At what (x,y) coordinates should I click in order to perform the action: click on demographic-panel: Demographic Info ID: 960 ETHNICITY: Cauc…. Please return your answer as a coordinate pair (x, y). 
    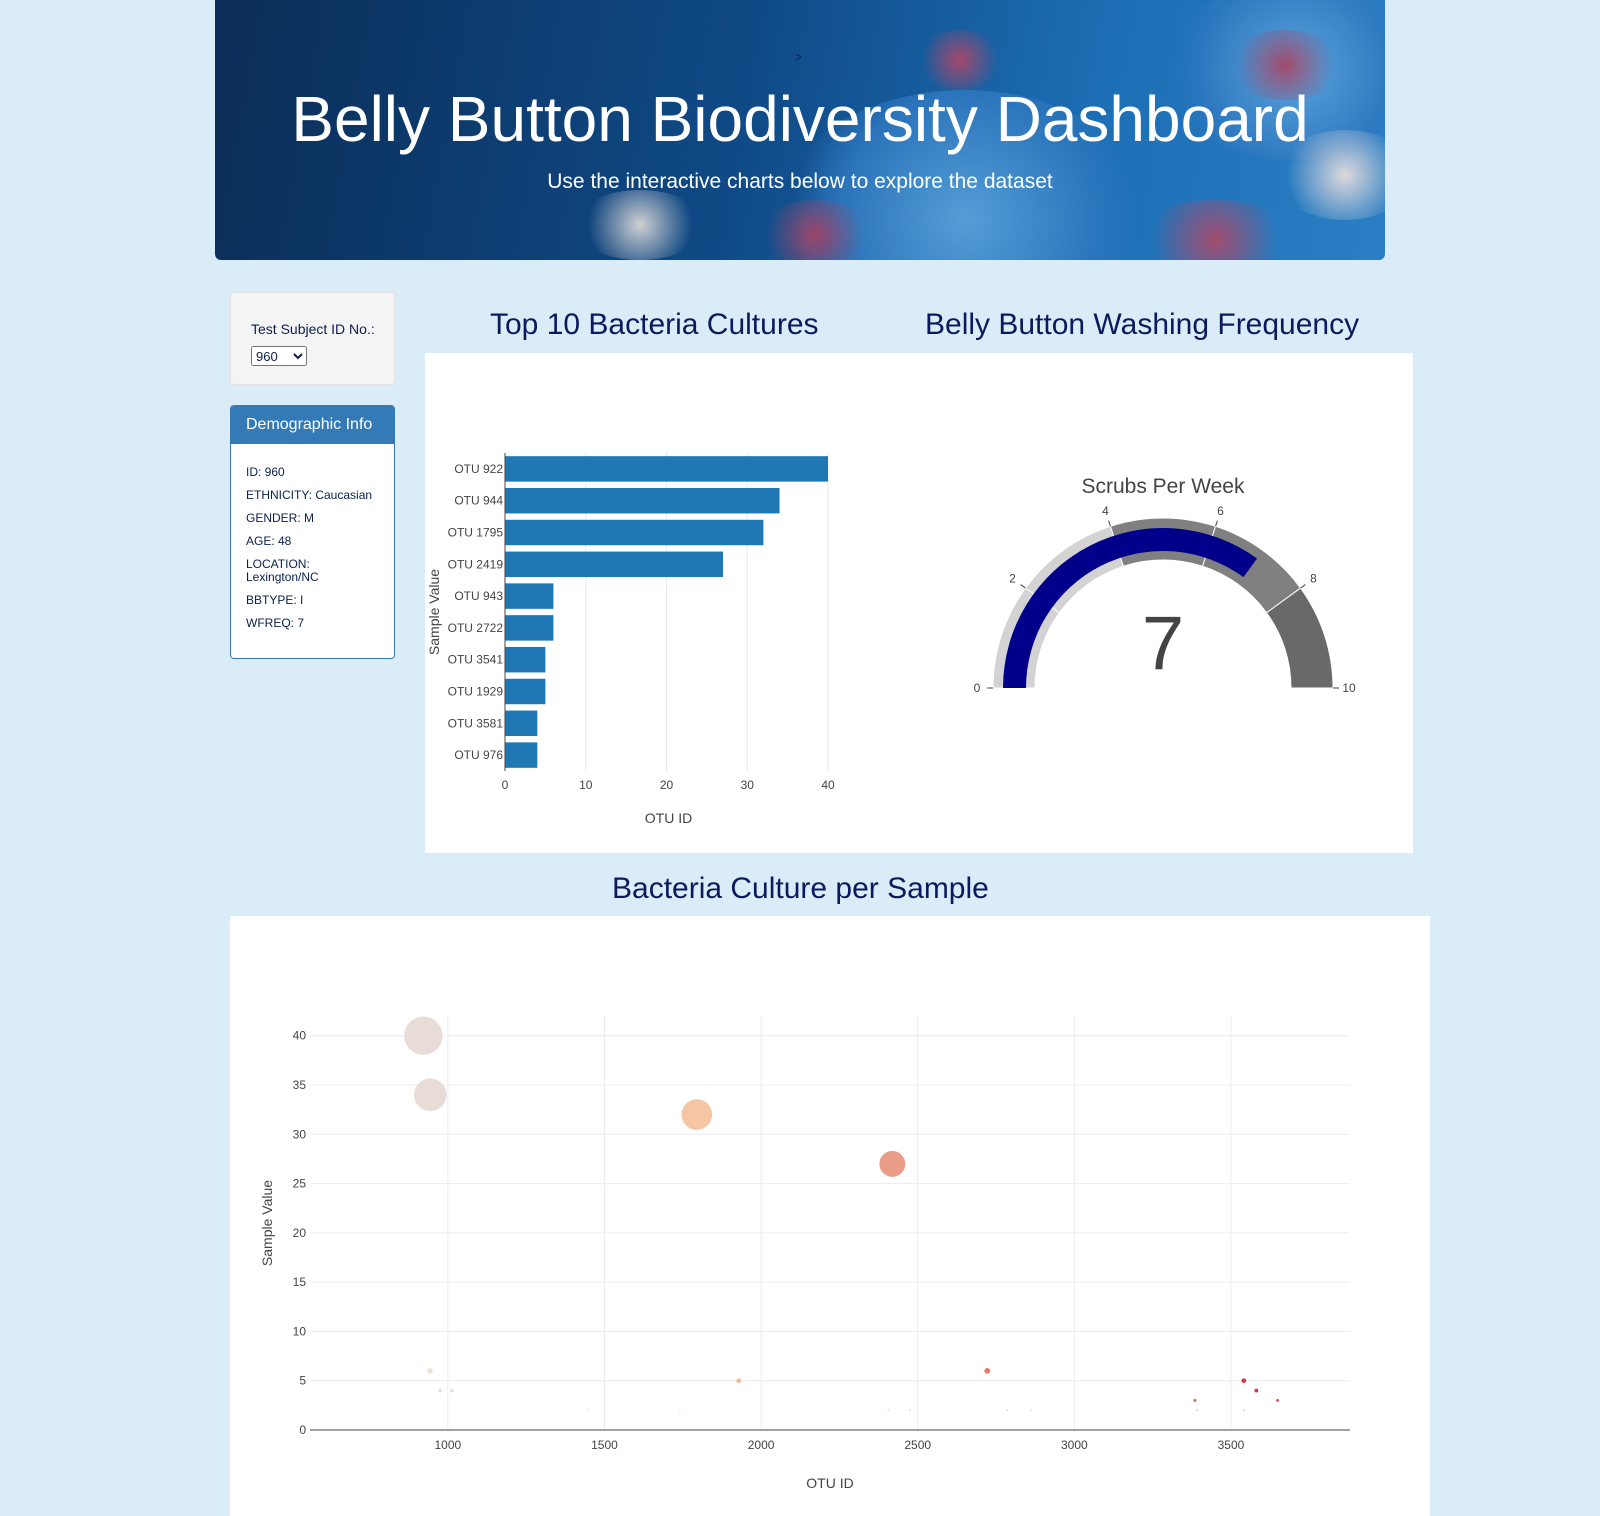
    Looking at the image, I should click on (312, 532).